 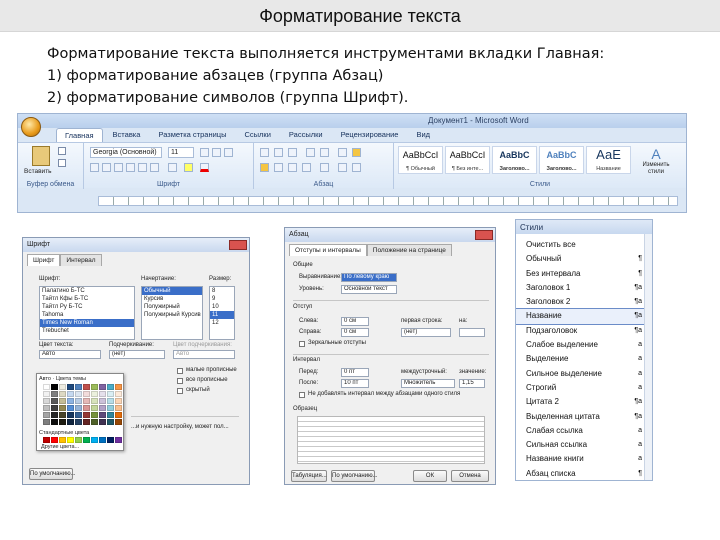 What do you see at coordinates (180, 371) in the screenshot?
I see `checkbox-small-caps` at bounding box center [180, 371].